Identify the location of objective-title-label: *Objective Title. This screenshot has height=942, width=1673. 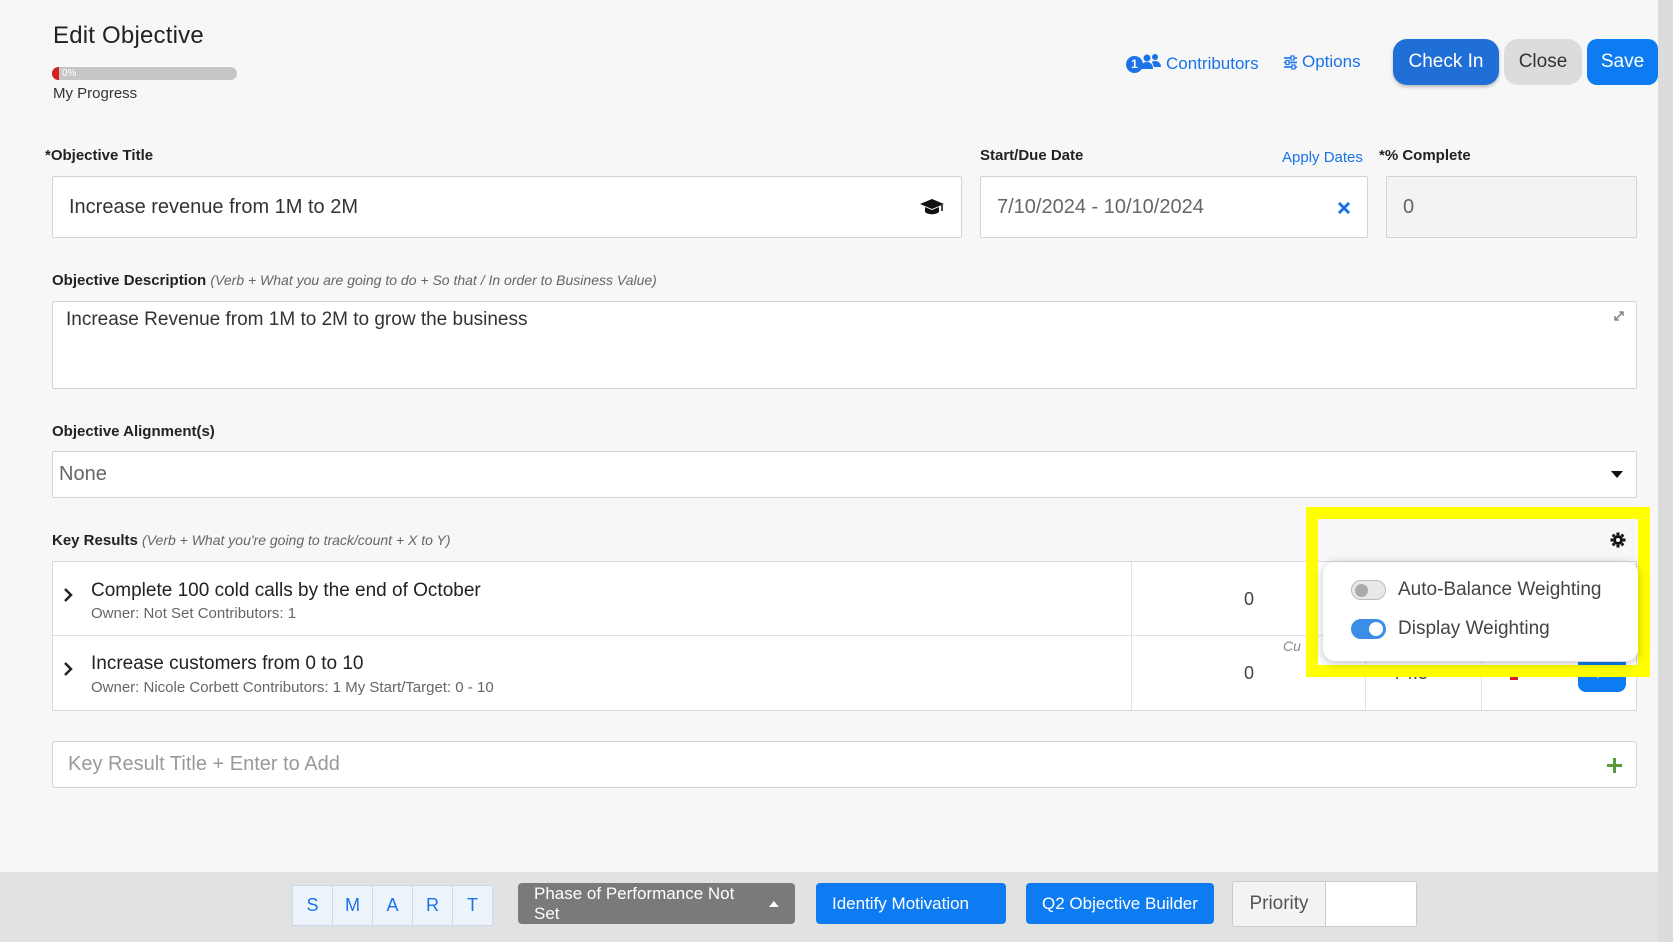
(99, 155).